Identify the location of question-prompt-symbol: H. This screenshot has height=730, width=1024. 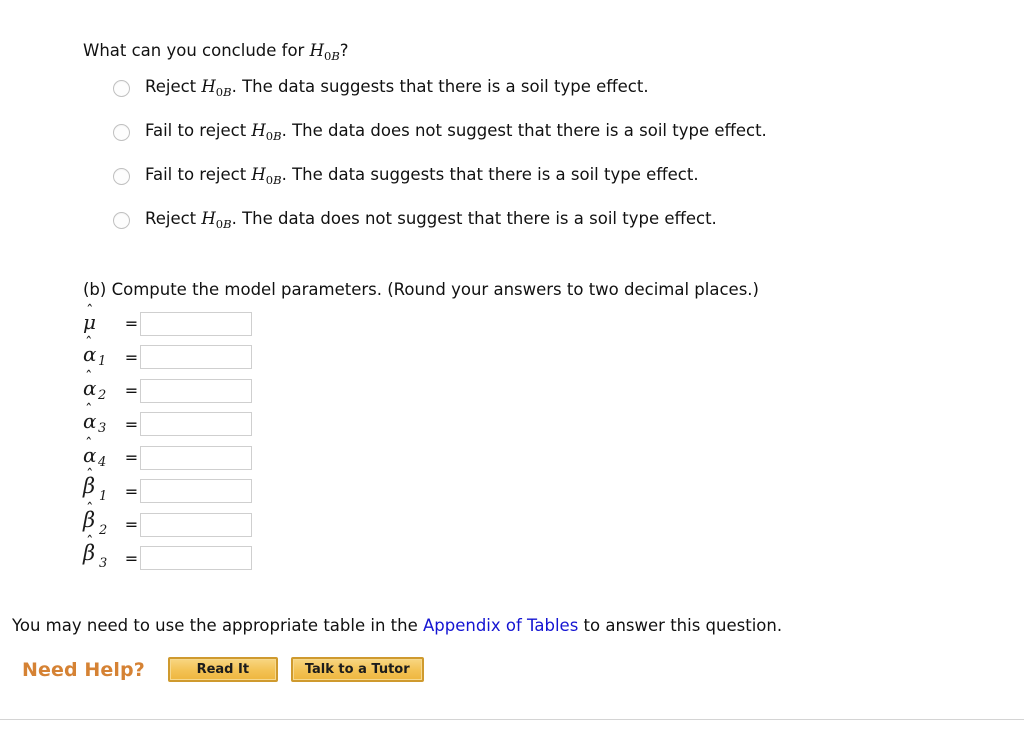
(316, 50).